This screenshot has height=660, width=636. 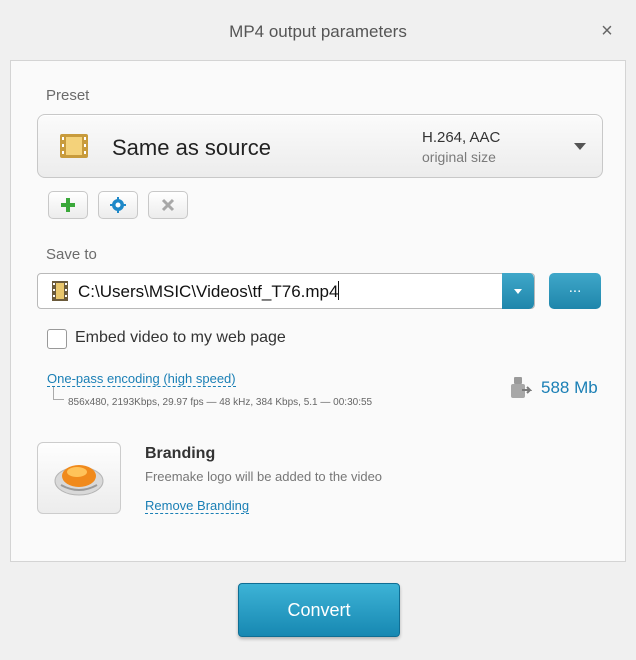 I want to click on save-path-text: C:\Users\MSIC\Videos\tf_T76.mp4, so click(x=209, y=291).